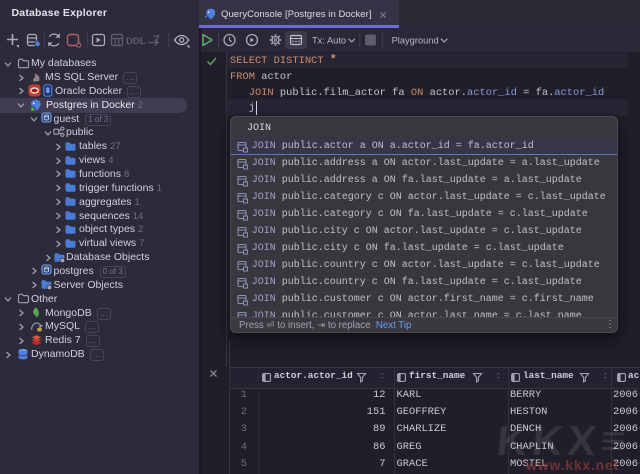 Image resolution: width=640 pixels, height=474 pixels. Describe the element at coordinates (329, 41) in the screenshot. I see `svg-text: Tx: Auto` at that location.